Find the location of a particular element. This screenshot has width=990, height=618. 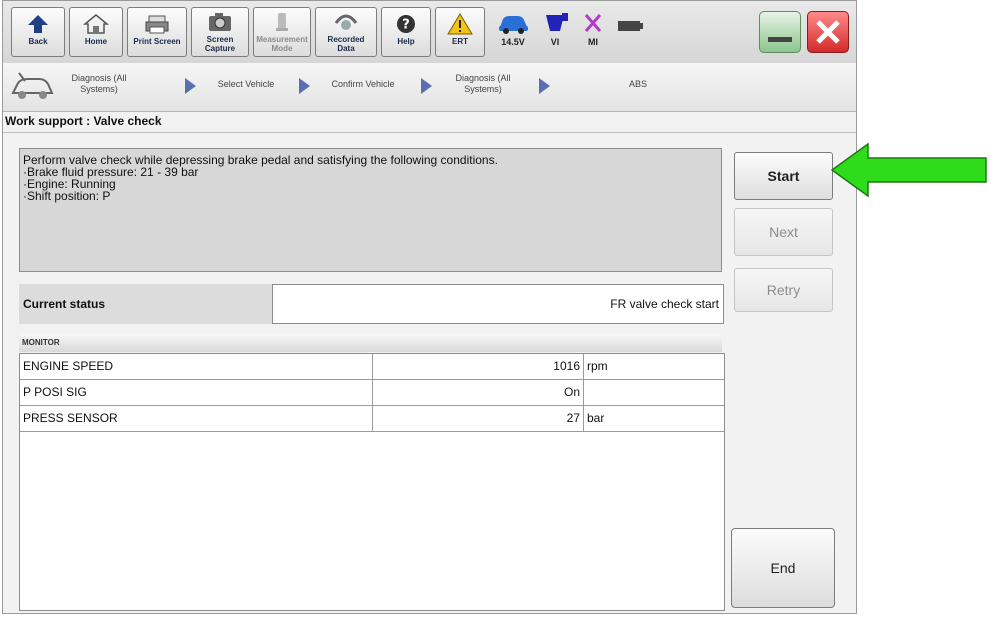

table-row: ENGINE SPEED 1016 rpm is located at coordinates (372, 367).